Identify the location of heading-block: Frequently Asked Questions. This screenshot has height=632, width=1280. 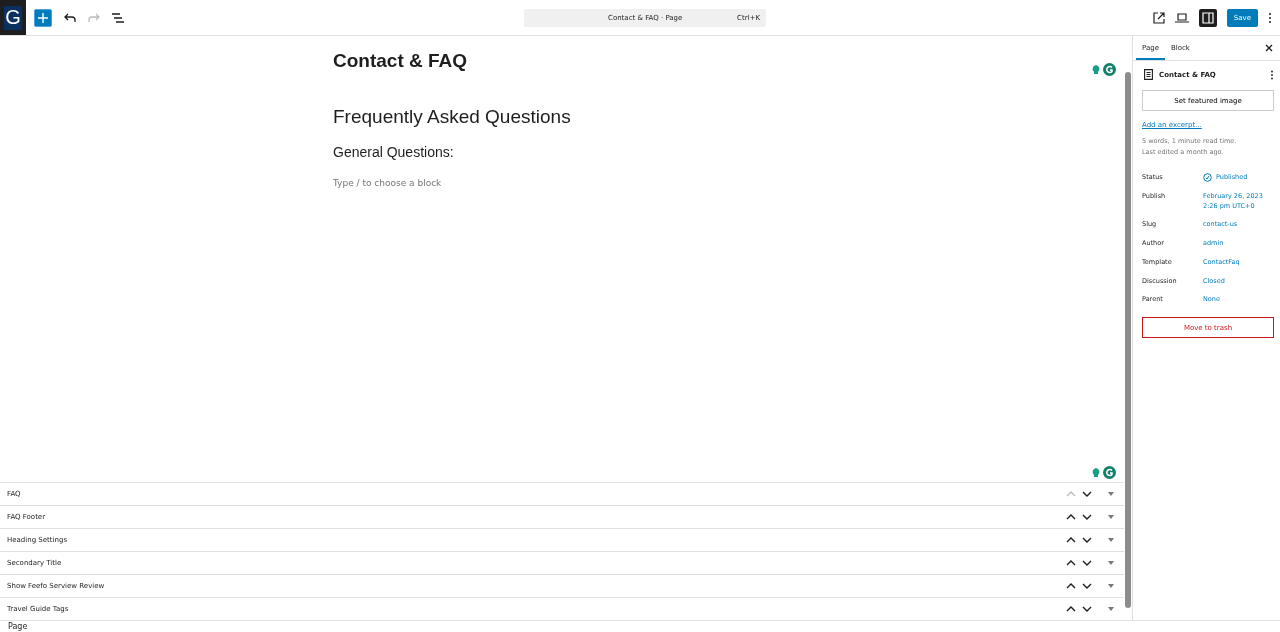
(563, 117).